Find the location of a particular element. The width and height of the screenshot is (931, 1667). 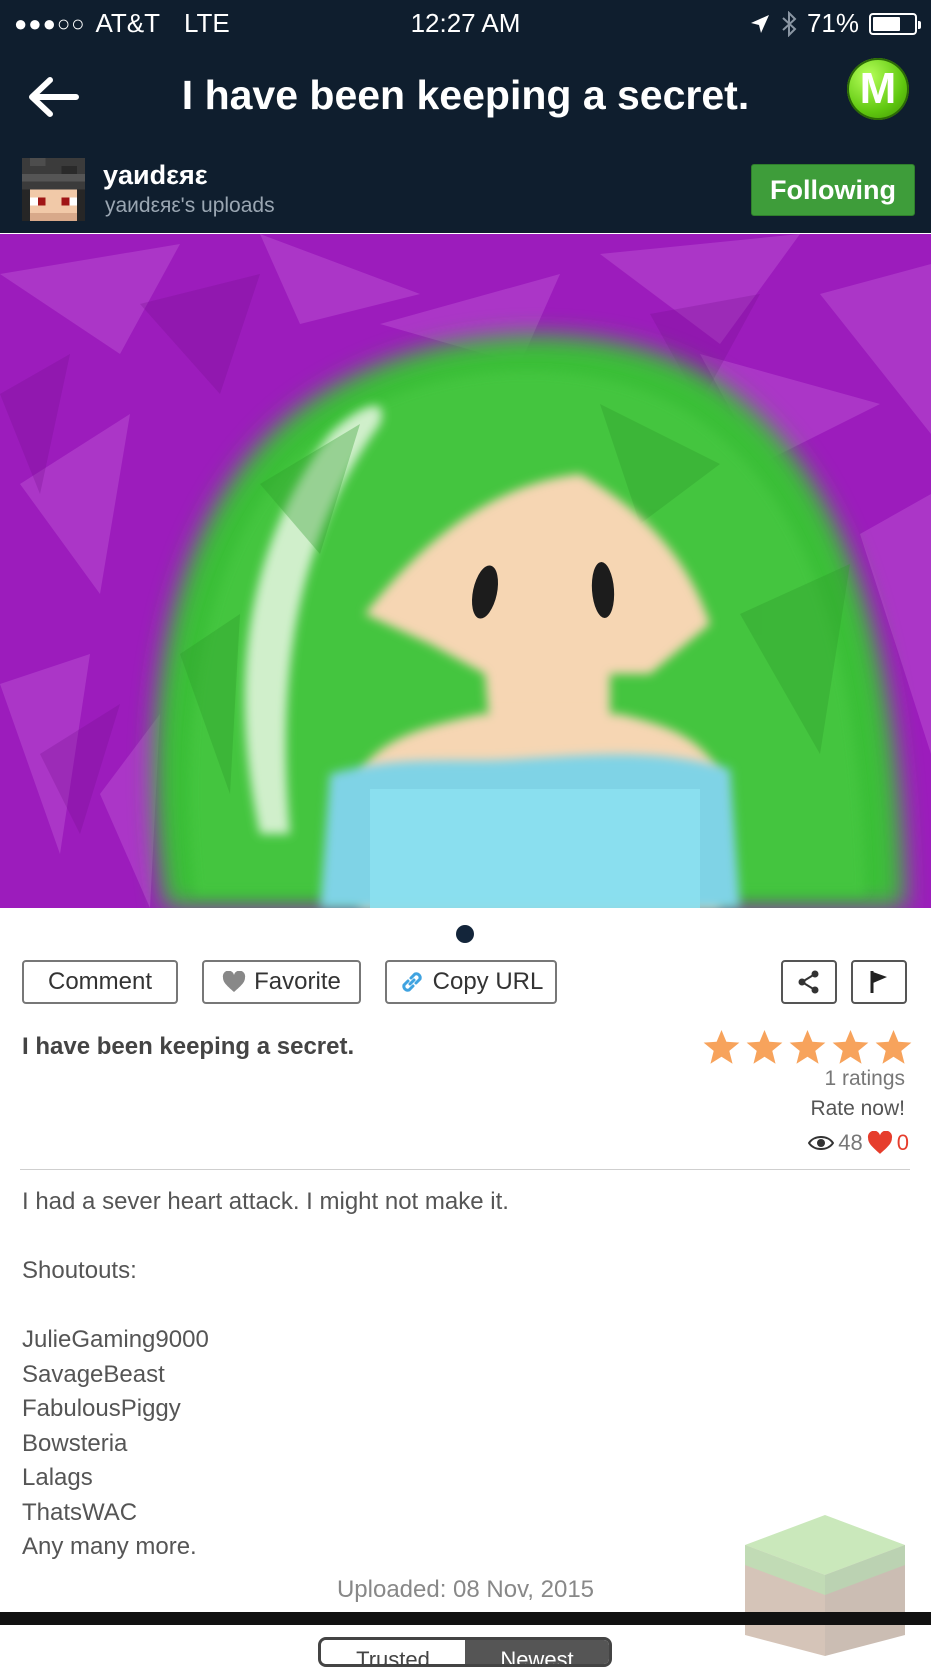

favorite-button: Favorite is located at coordinates (281, 982).